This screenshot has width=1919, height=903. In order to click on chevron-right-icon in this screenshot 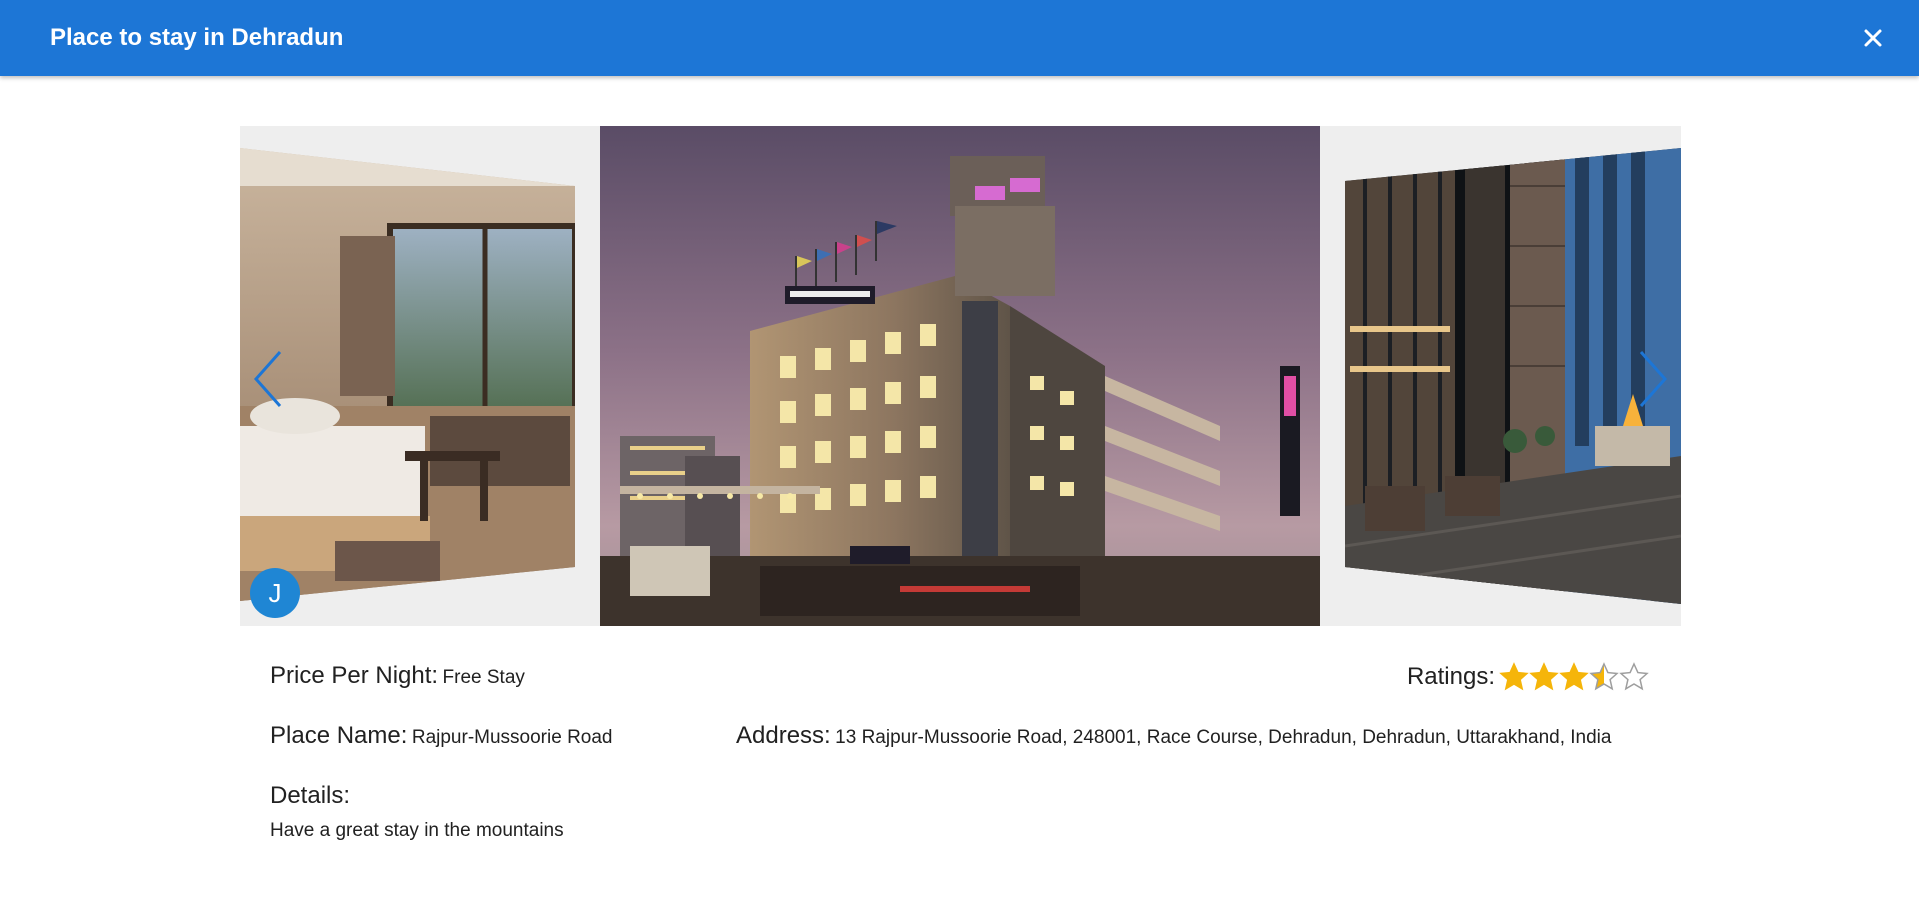, I will do `click(1653, 379)`.